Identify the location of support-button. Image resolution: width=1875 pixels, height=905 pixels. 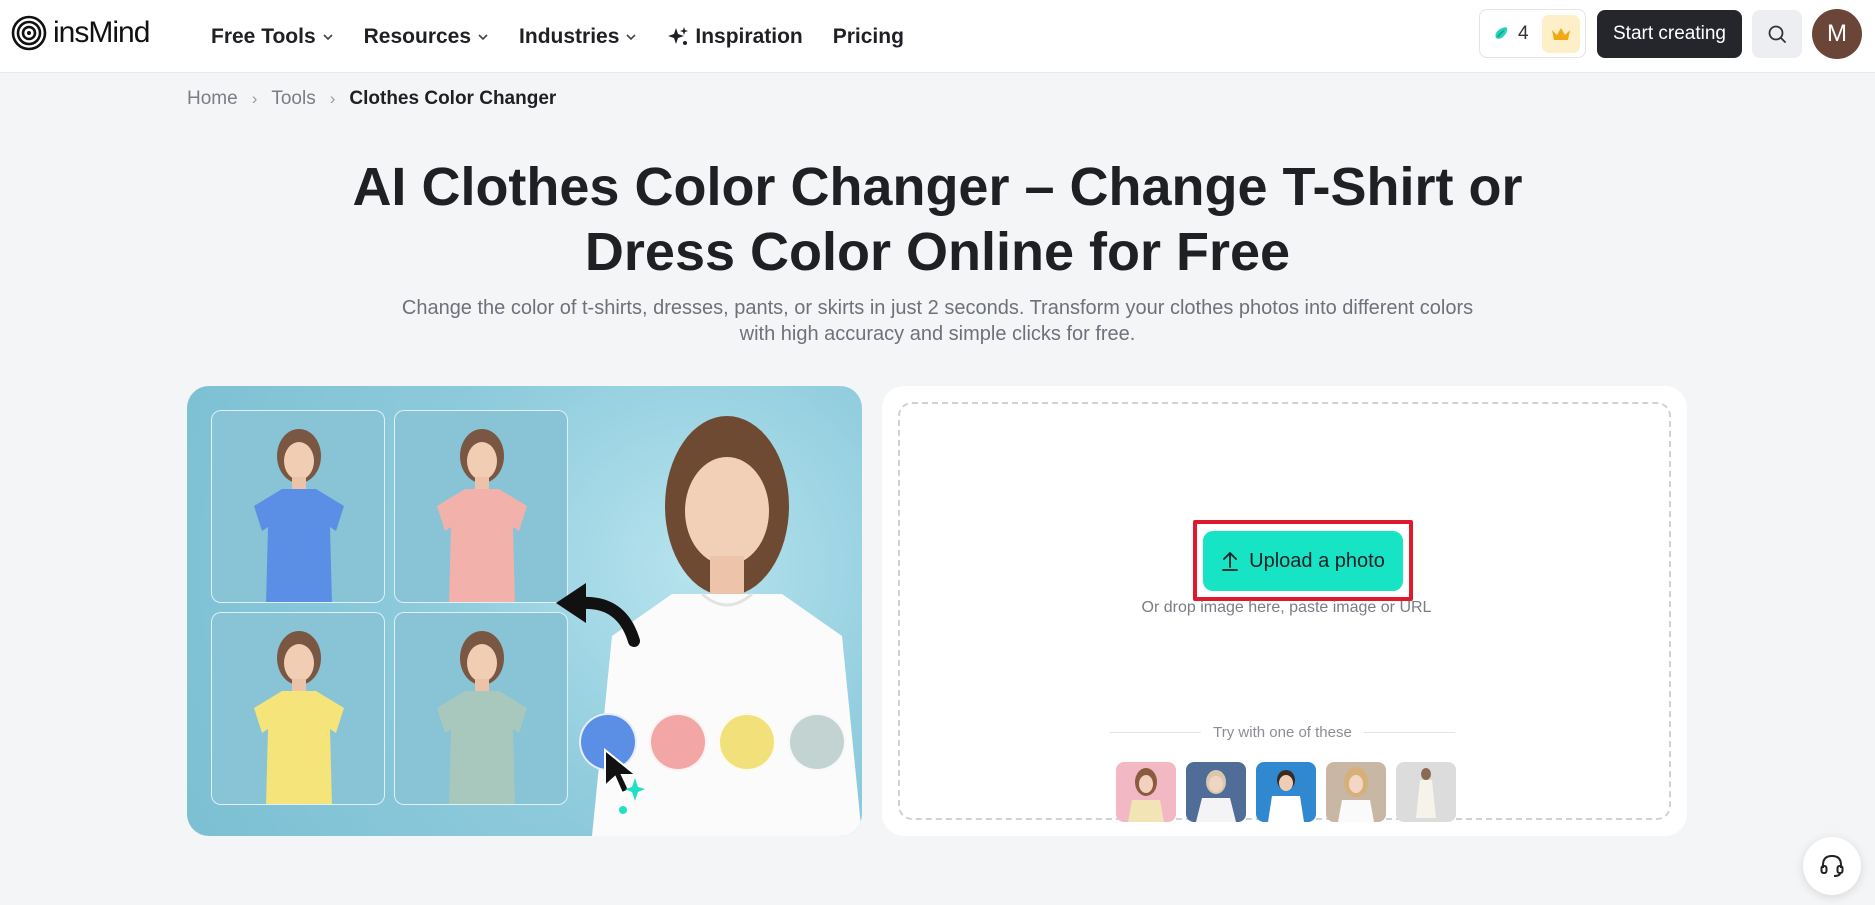
(1832, 866).